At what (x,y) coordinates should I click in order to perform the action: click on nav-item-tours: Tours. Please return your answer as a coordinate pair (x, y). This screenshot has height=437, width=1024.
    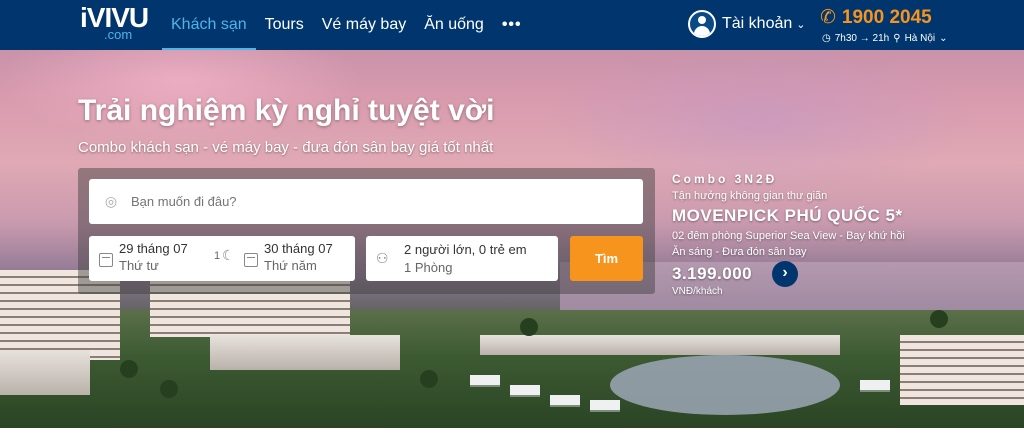
    Looking at the image, I should click on (284, 25).